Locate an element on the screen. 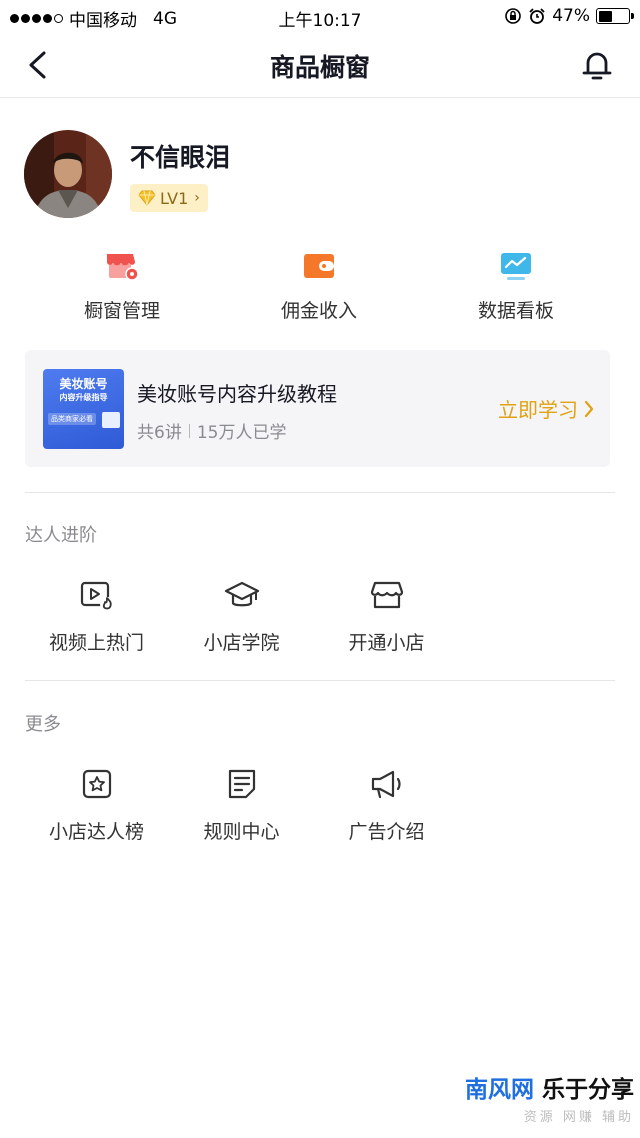 The height and width of the screenshot is (1138, 640). quick-action-dashboard: 数据看板 is located at coordinates (516, 286).